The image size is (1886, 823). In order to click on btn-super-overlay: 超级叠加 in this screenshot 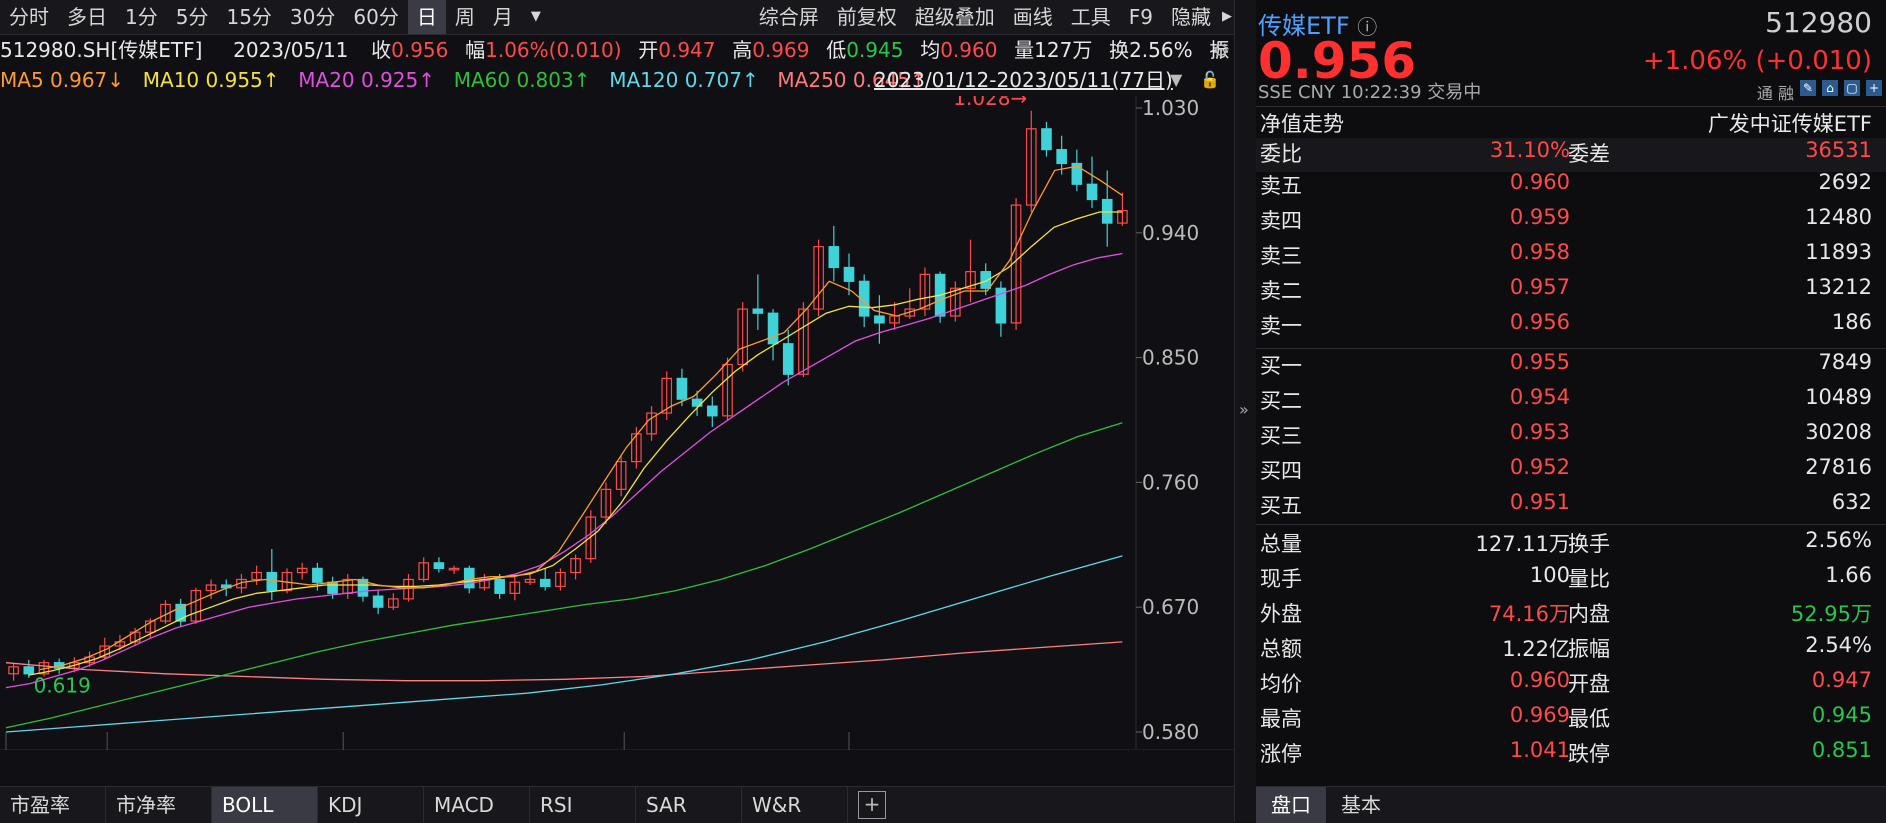, I will do `click(955, 17)`.